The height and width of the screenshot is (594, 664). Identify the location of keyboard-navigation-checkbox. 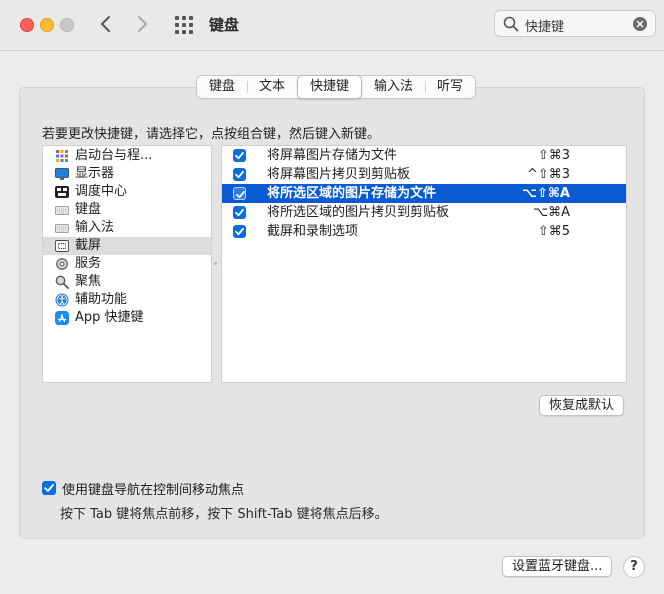
(49, 488).